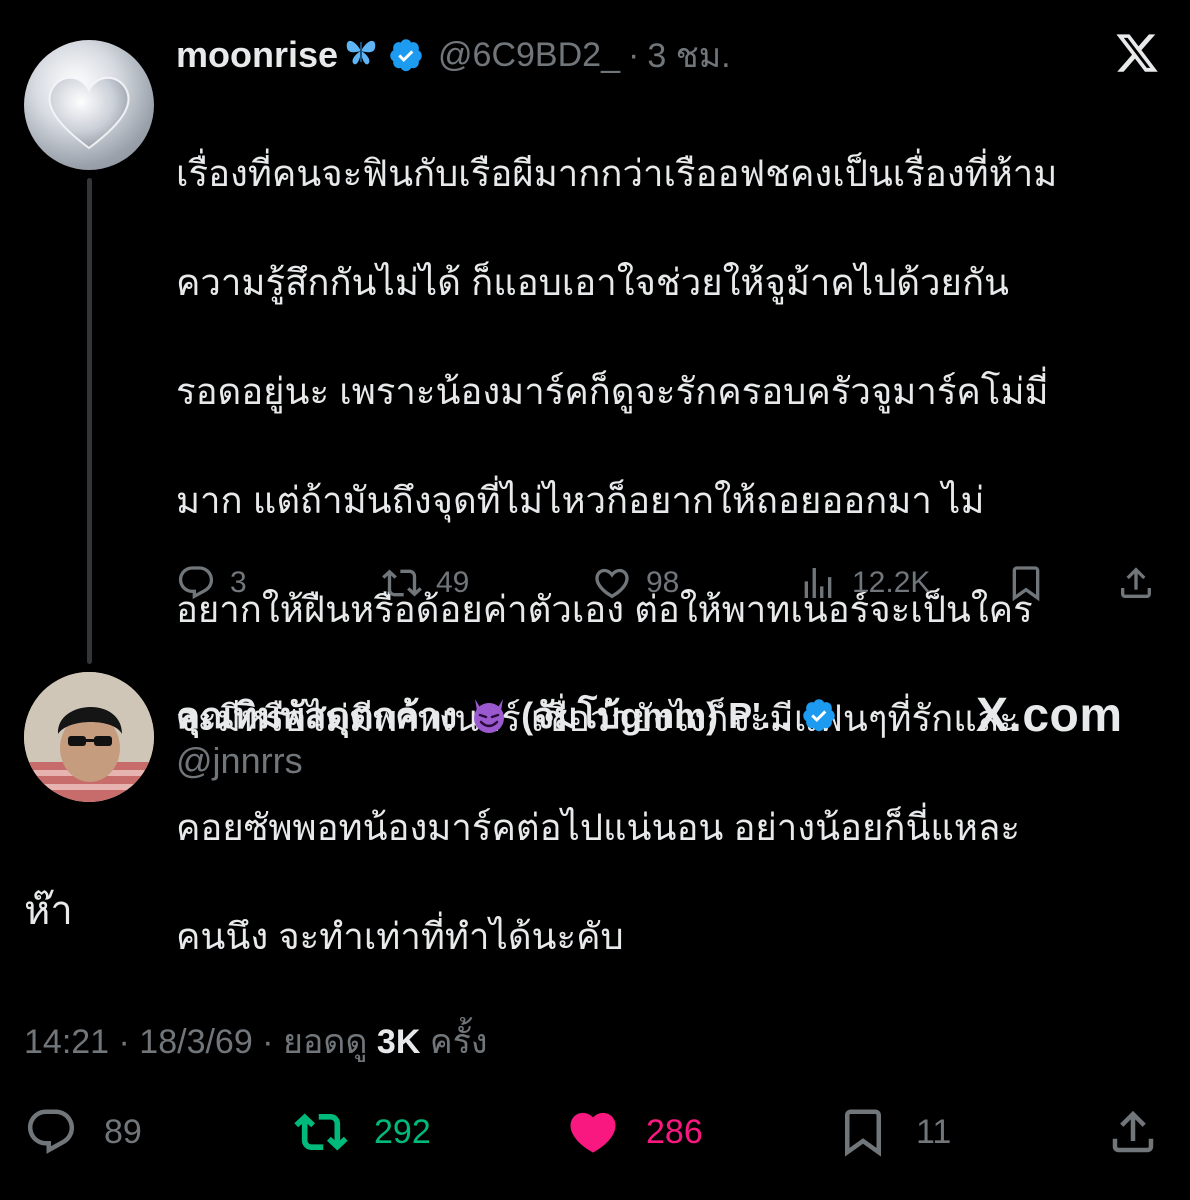 Image resolution: width=1190 pixels, height=1200 pixels. I want to click on reply-like-count: 286, so click(674, 1131).